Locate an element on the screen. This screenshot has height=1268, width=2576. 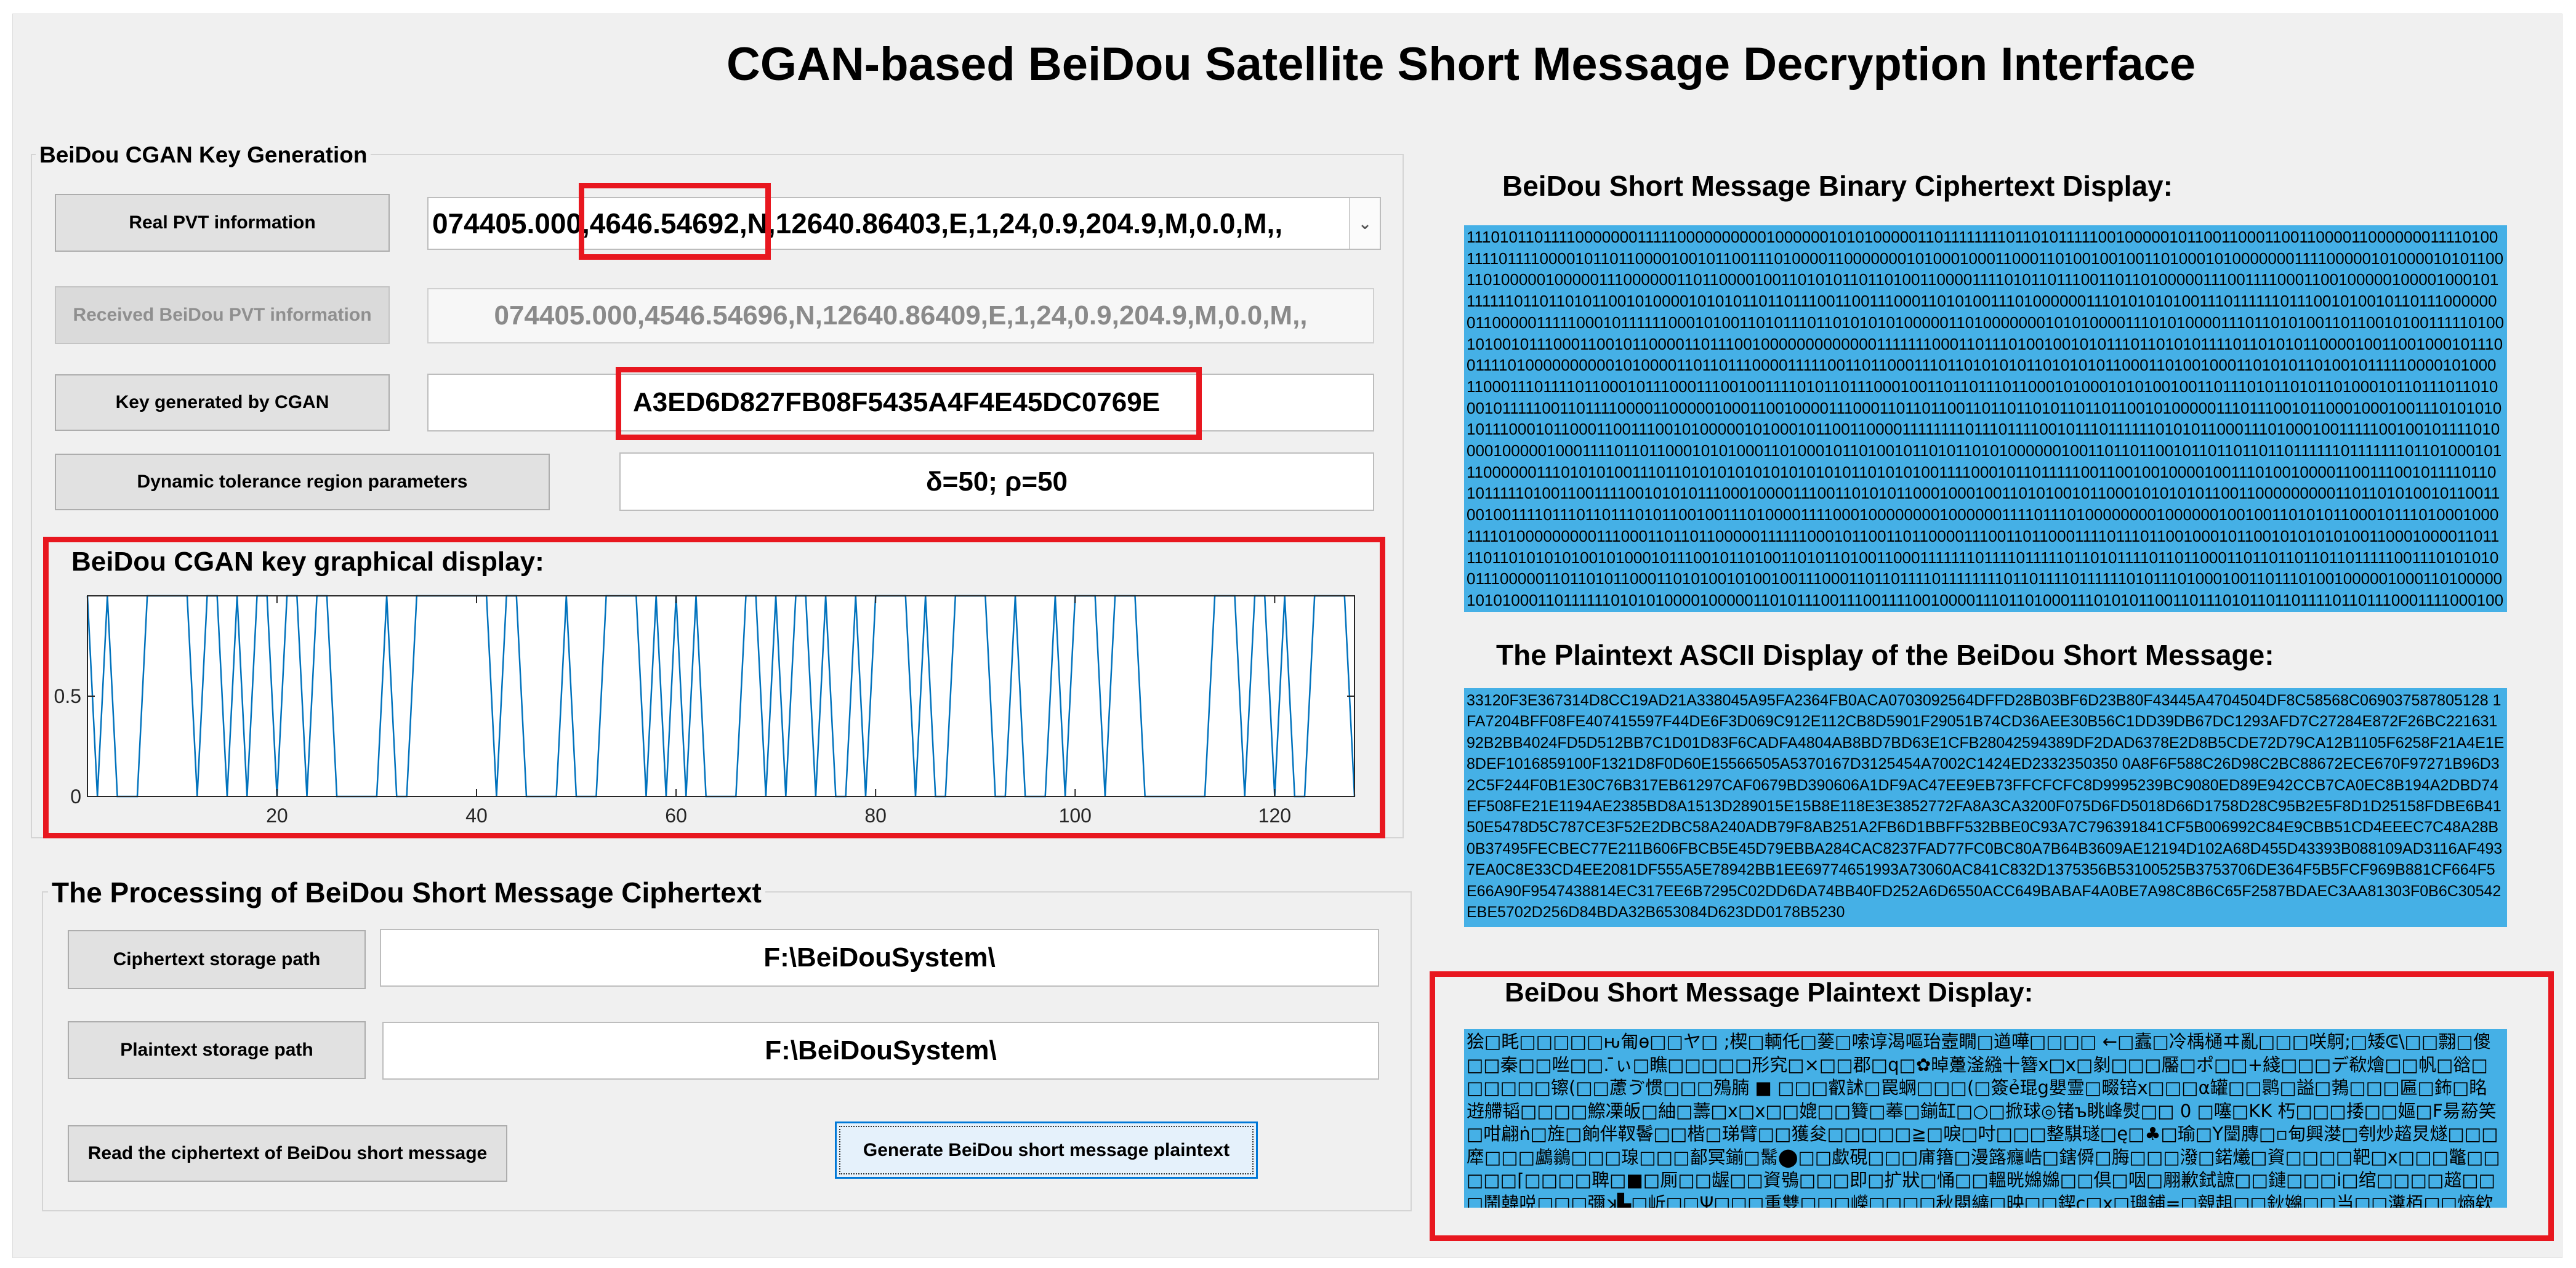
key-chart-title: BeiDou CGAN key graphical display: is located at coordinates (307, 562).